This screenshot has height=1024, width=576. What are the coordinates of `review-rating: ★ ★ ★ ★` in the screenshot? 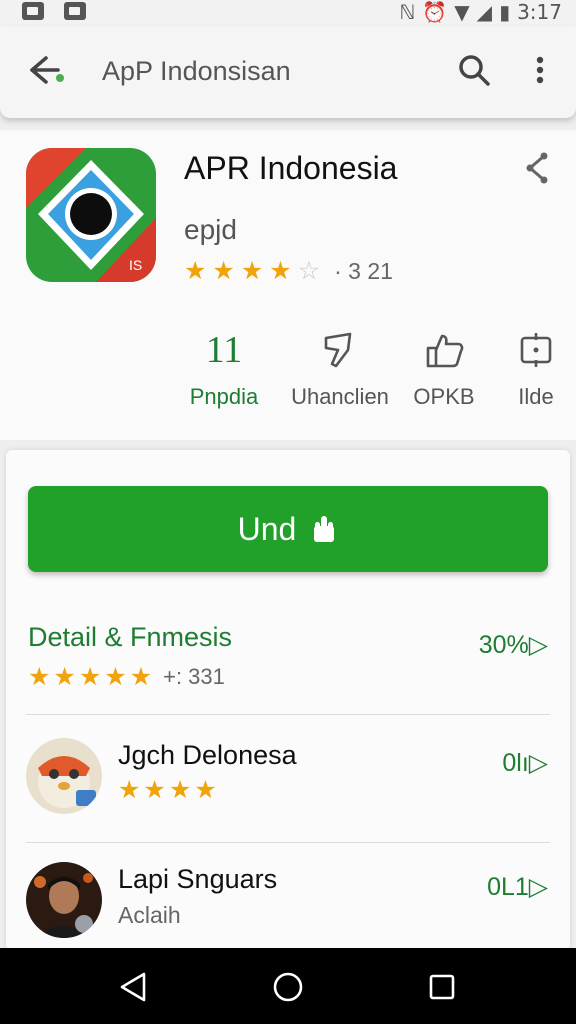 It's located at (167, 790).